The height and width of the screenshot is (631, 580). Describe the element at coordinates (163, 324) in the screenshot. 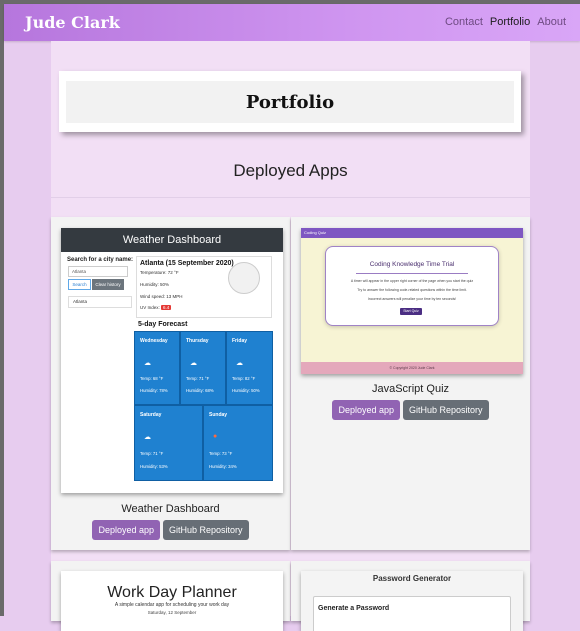

I see `screenshot-forecast-title: 5-day Forecast` at that location.